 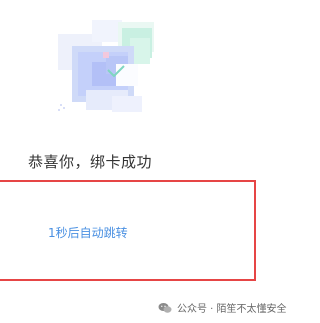 I want to click on wechat-icon, so click(x=165, y=308).